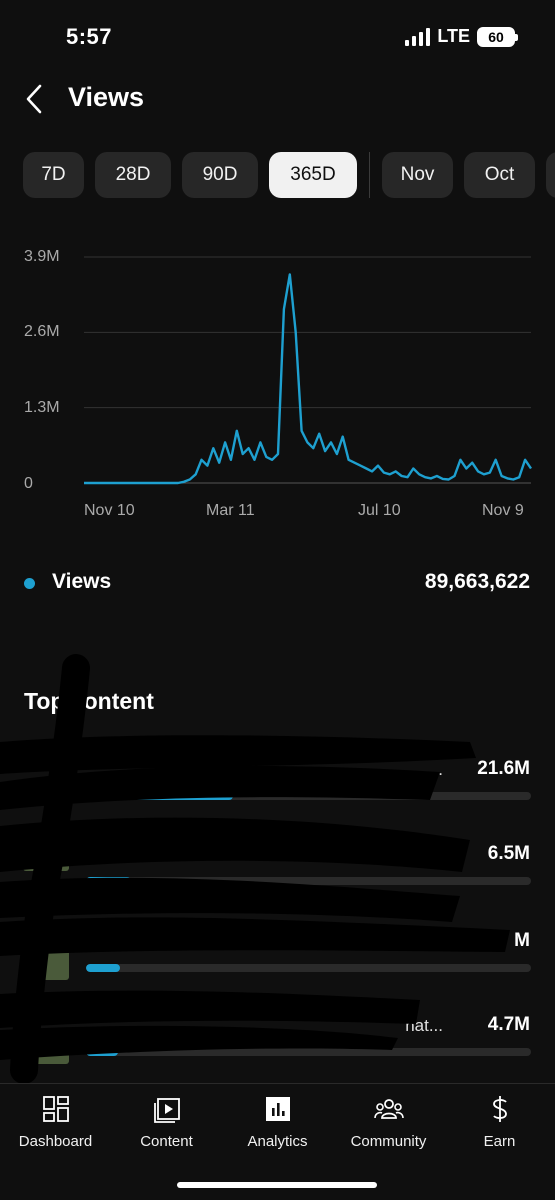 The width and height of the screenshot is (555, 1200). What do you see at coordinates (277, 1185) in the screenshot?
I see `home-indicator` at bounding box center [277, 1185].